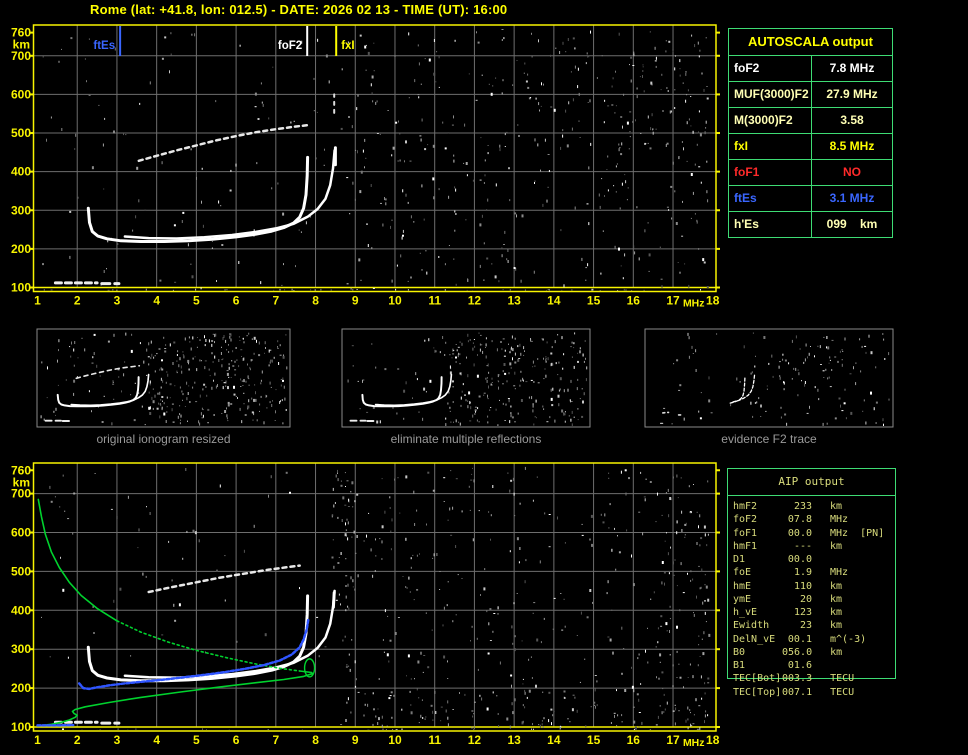  I want to click on x-tick-label: 9, so click(355, 301).